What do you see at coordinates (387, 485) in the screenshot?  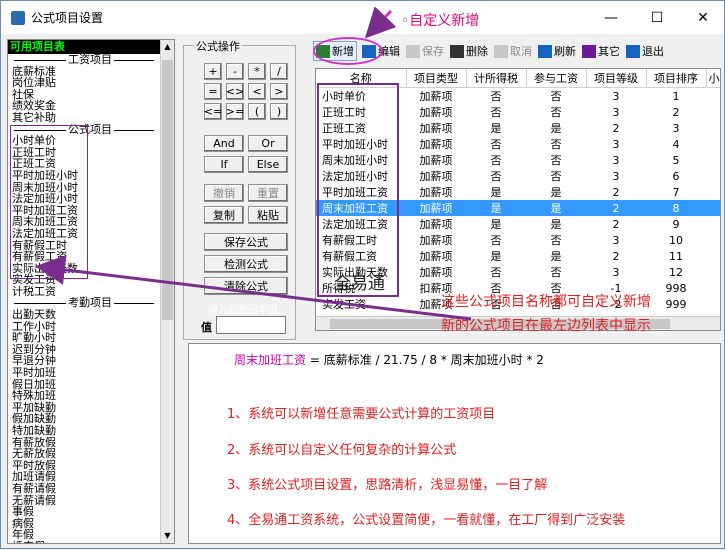 I see `note-3: 3、系统公式项目设置，思路清析，浅显易懂，一目了解` at bounding box center [387, 485].